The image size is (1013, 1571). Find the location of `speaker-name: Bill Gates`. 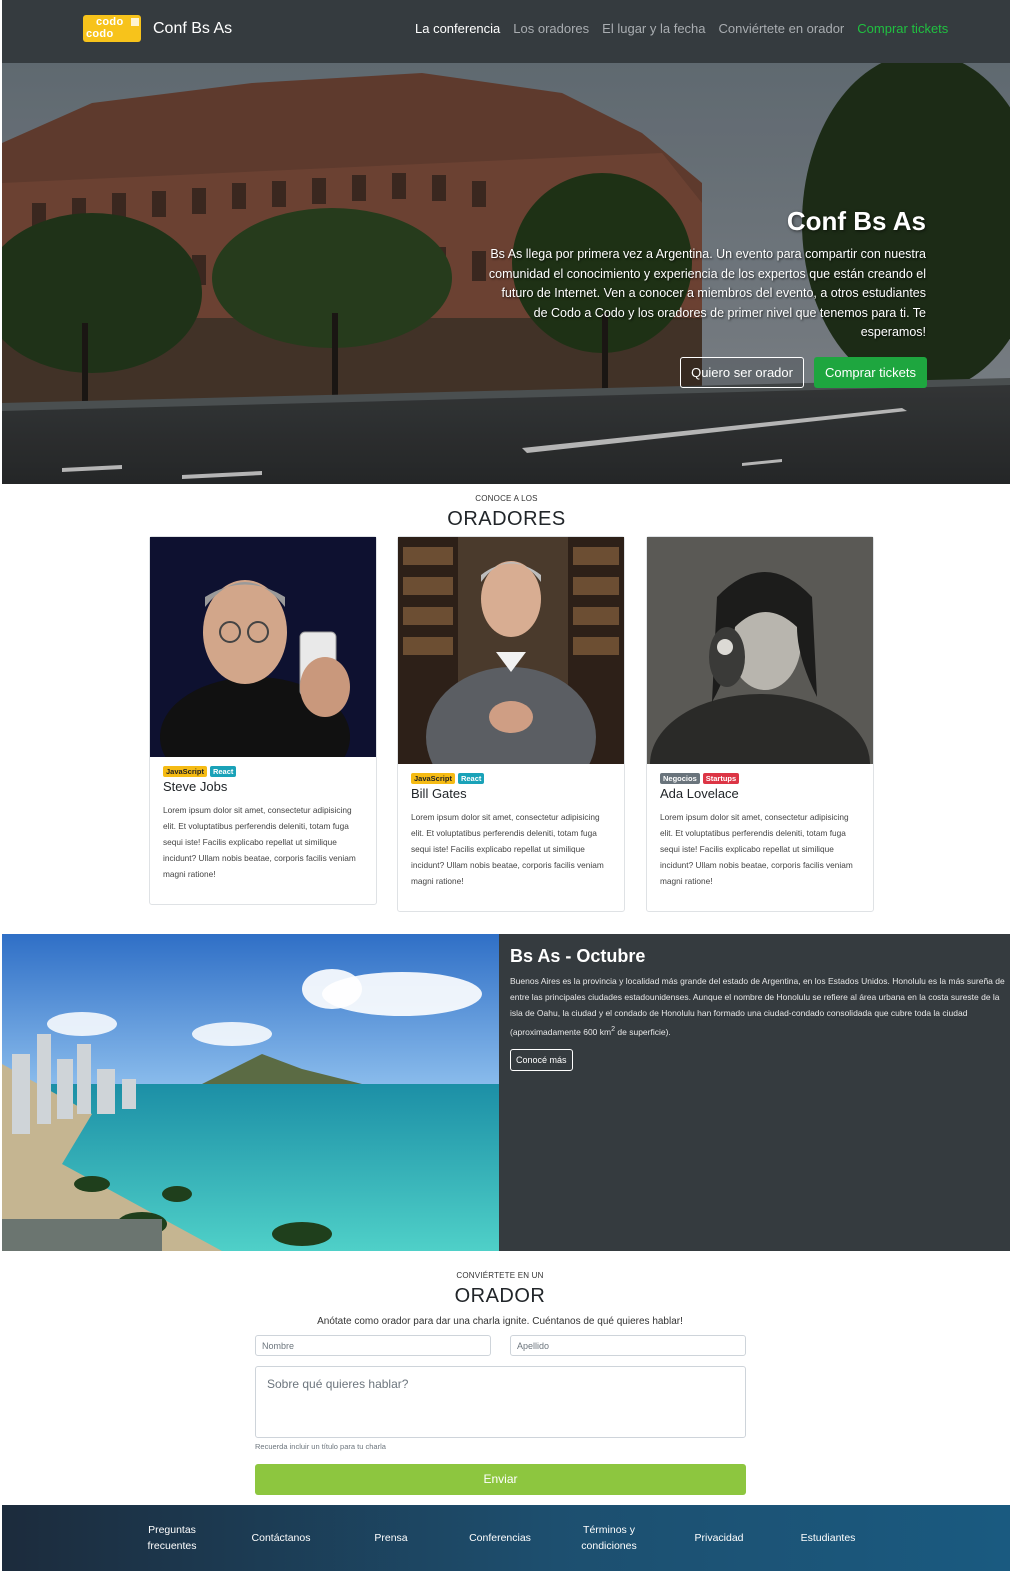

speaker-name: Bill Gates is located at coordinates (439, 793).